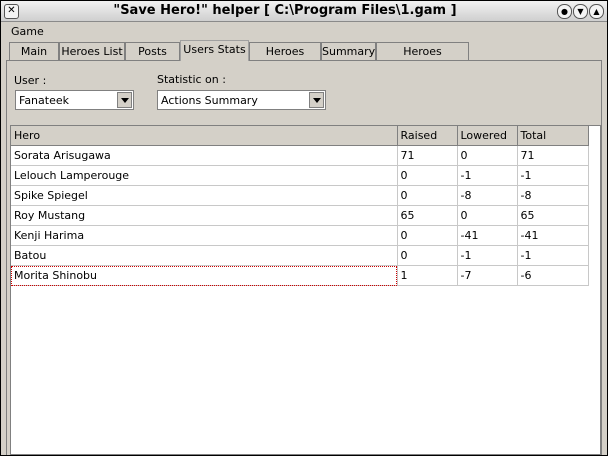 This screenshot has width=608, height=456. What do you see at coordinates (487, 235) in the screenshot?
I see `lowered-cell: -41` at bounding box center [487, 235].